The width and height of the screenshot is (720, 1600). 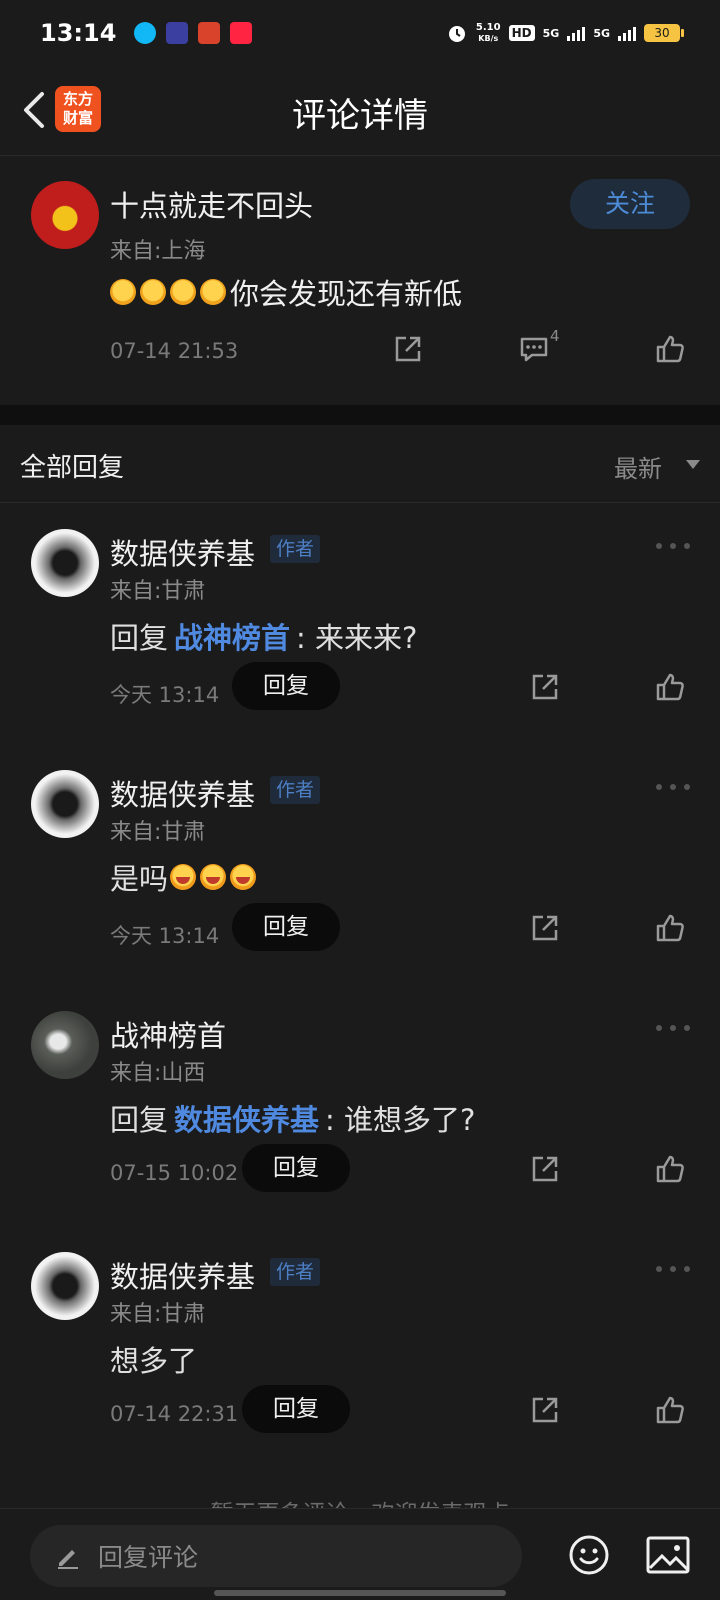 I want to click on reply-text: 回复 数据侠养基 : 谁想多了?, so click(x=292, y=1118).